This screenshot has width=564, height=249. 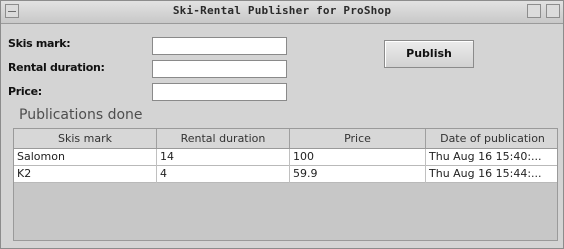 What do you see at coordinates (39, 43) in the screenshot?
I see `skis-mark-label: Skis mark:` at bounding box center [39, 43].